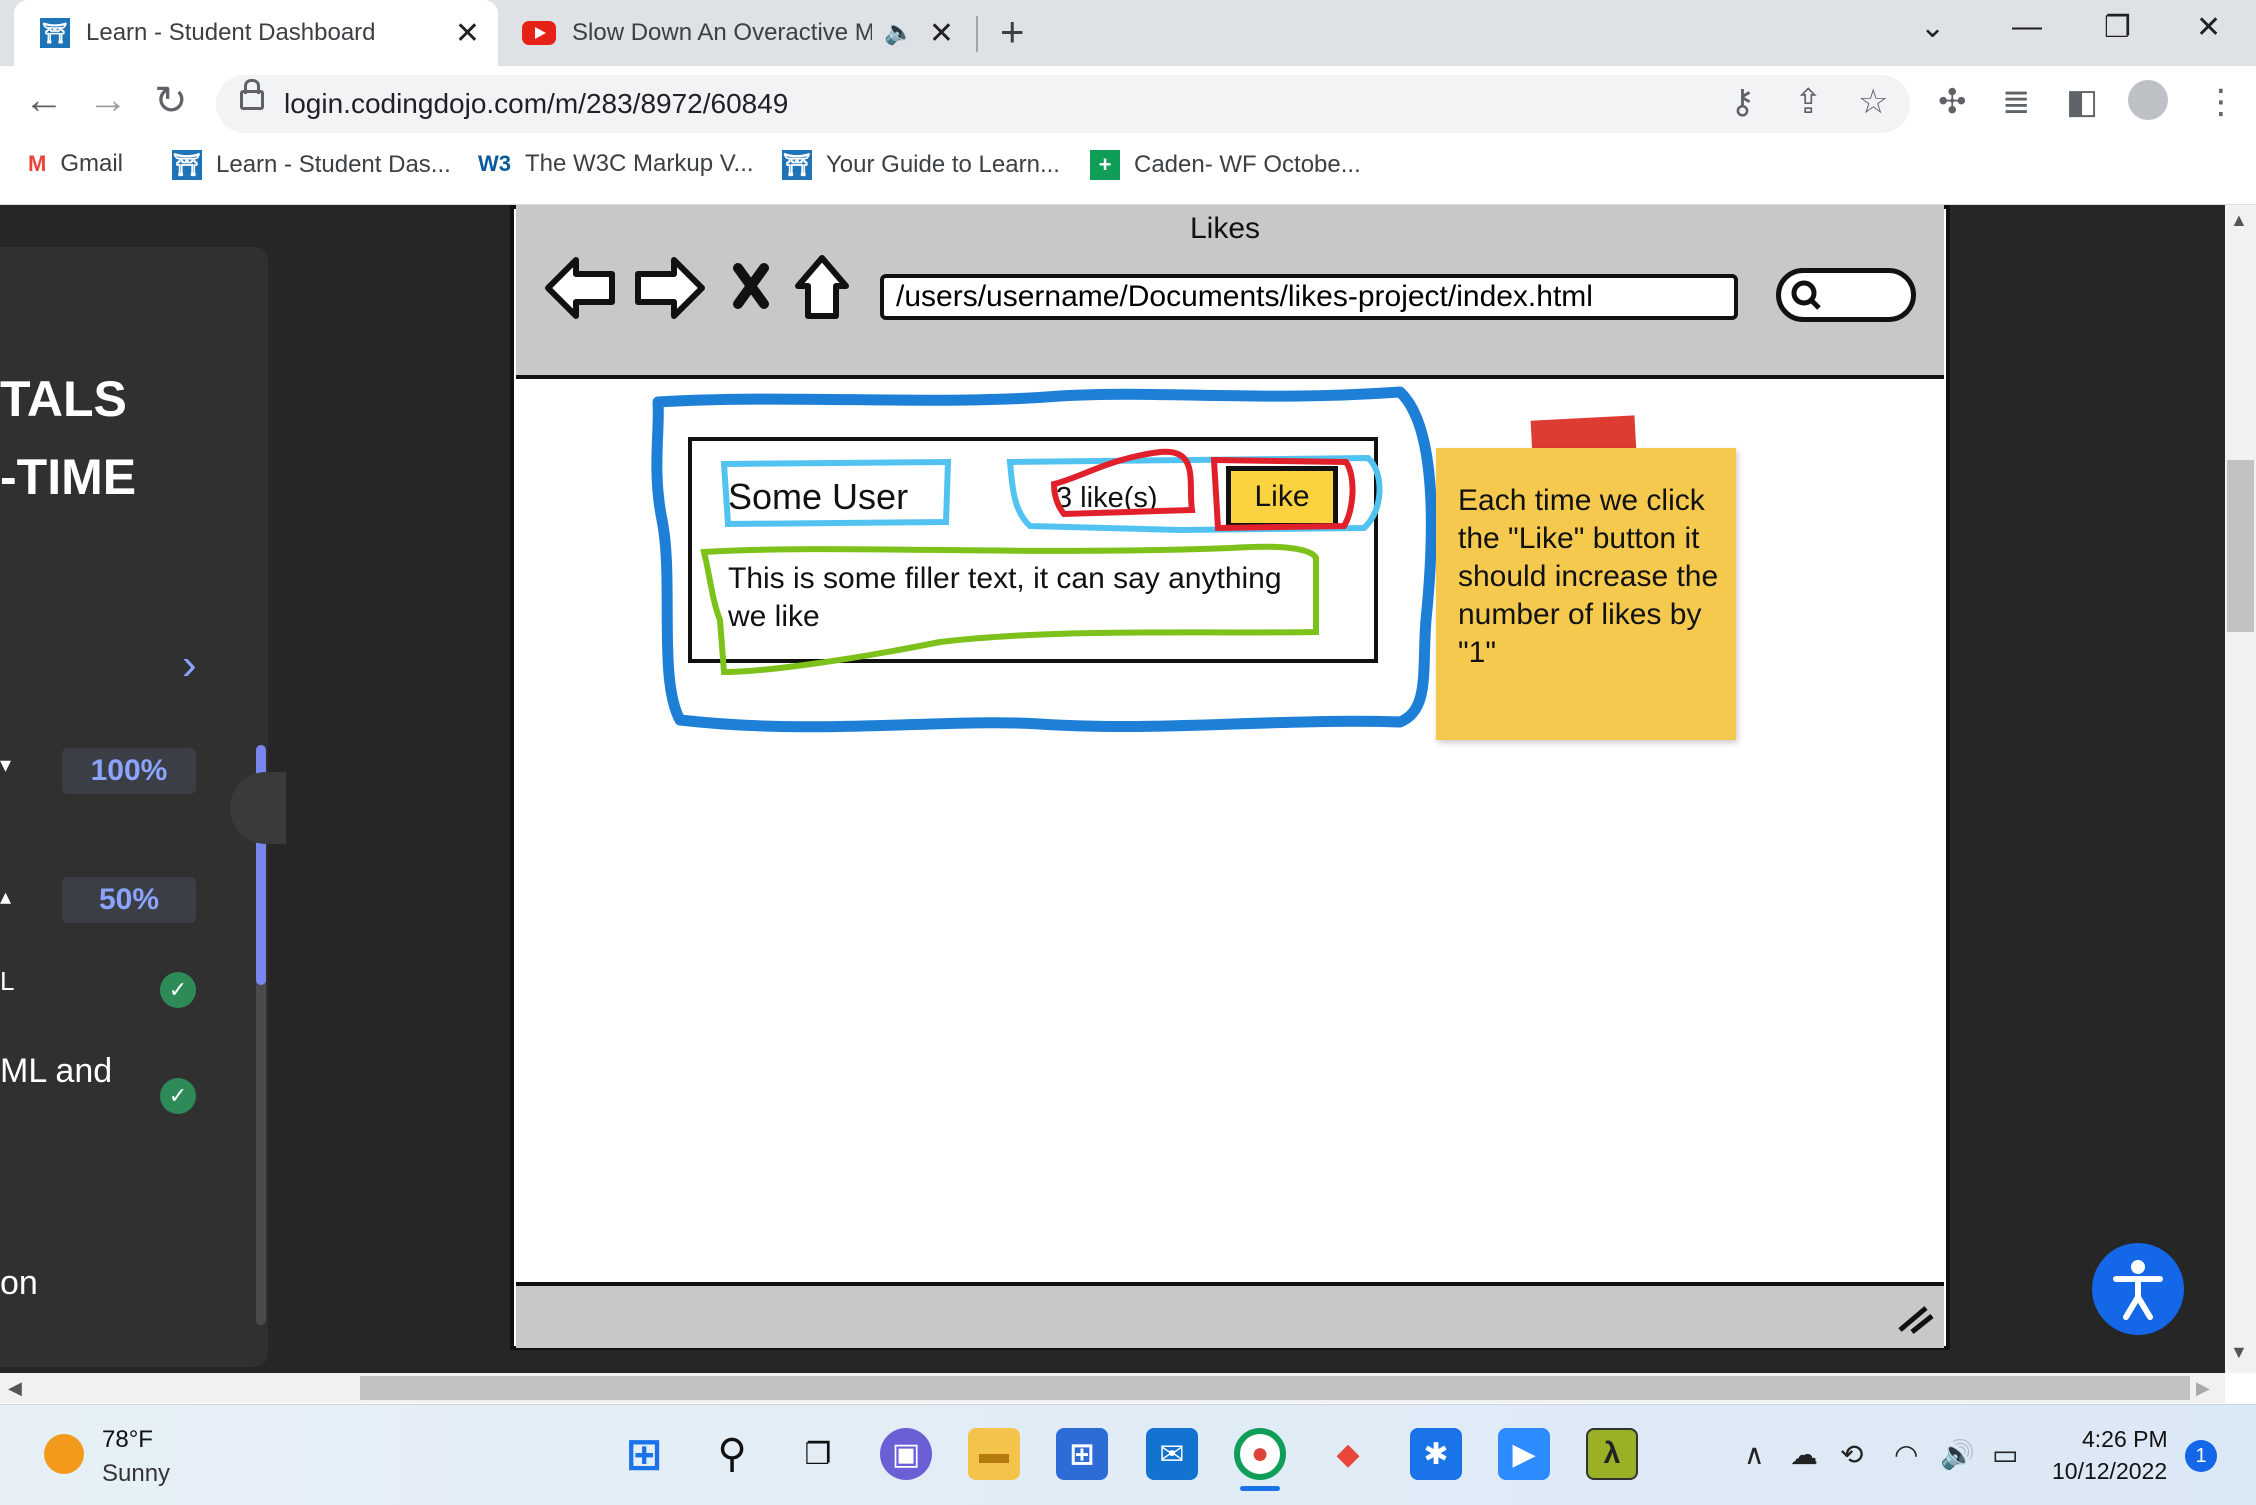  I want to click on restore-icon: ❐, so click(2117, 27).